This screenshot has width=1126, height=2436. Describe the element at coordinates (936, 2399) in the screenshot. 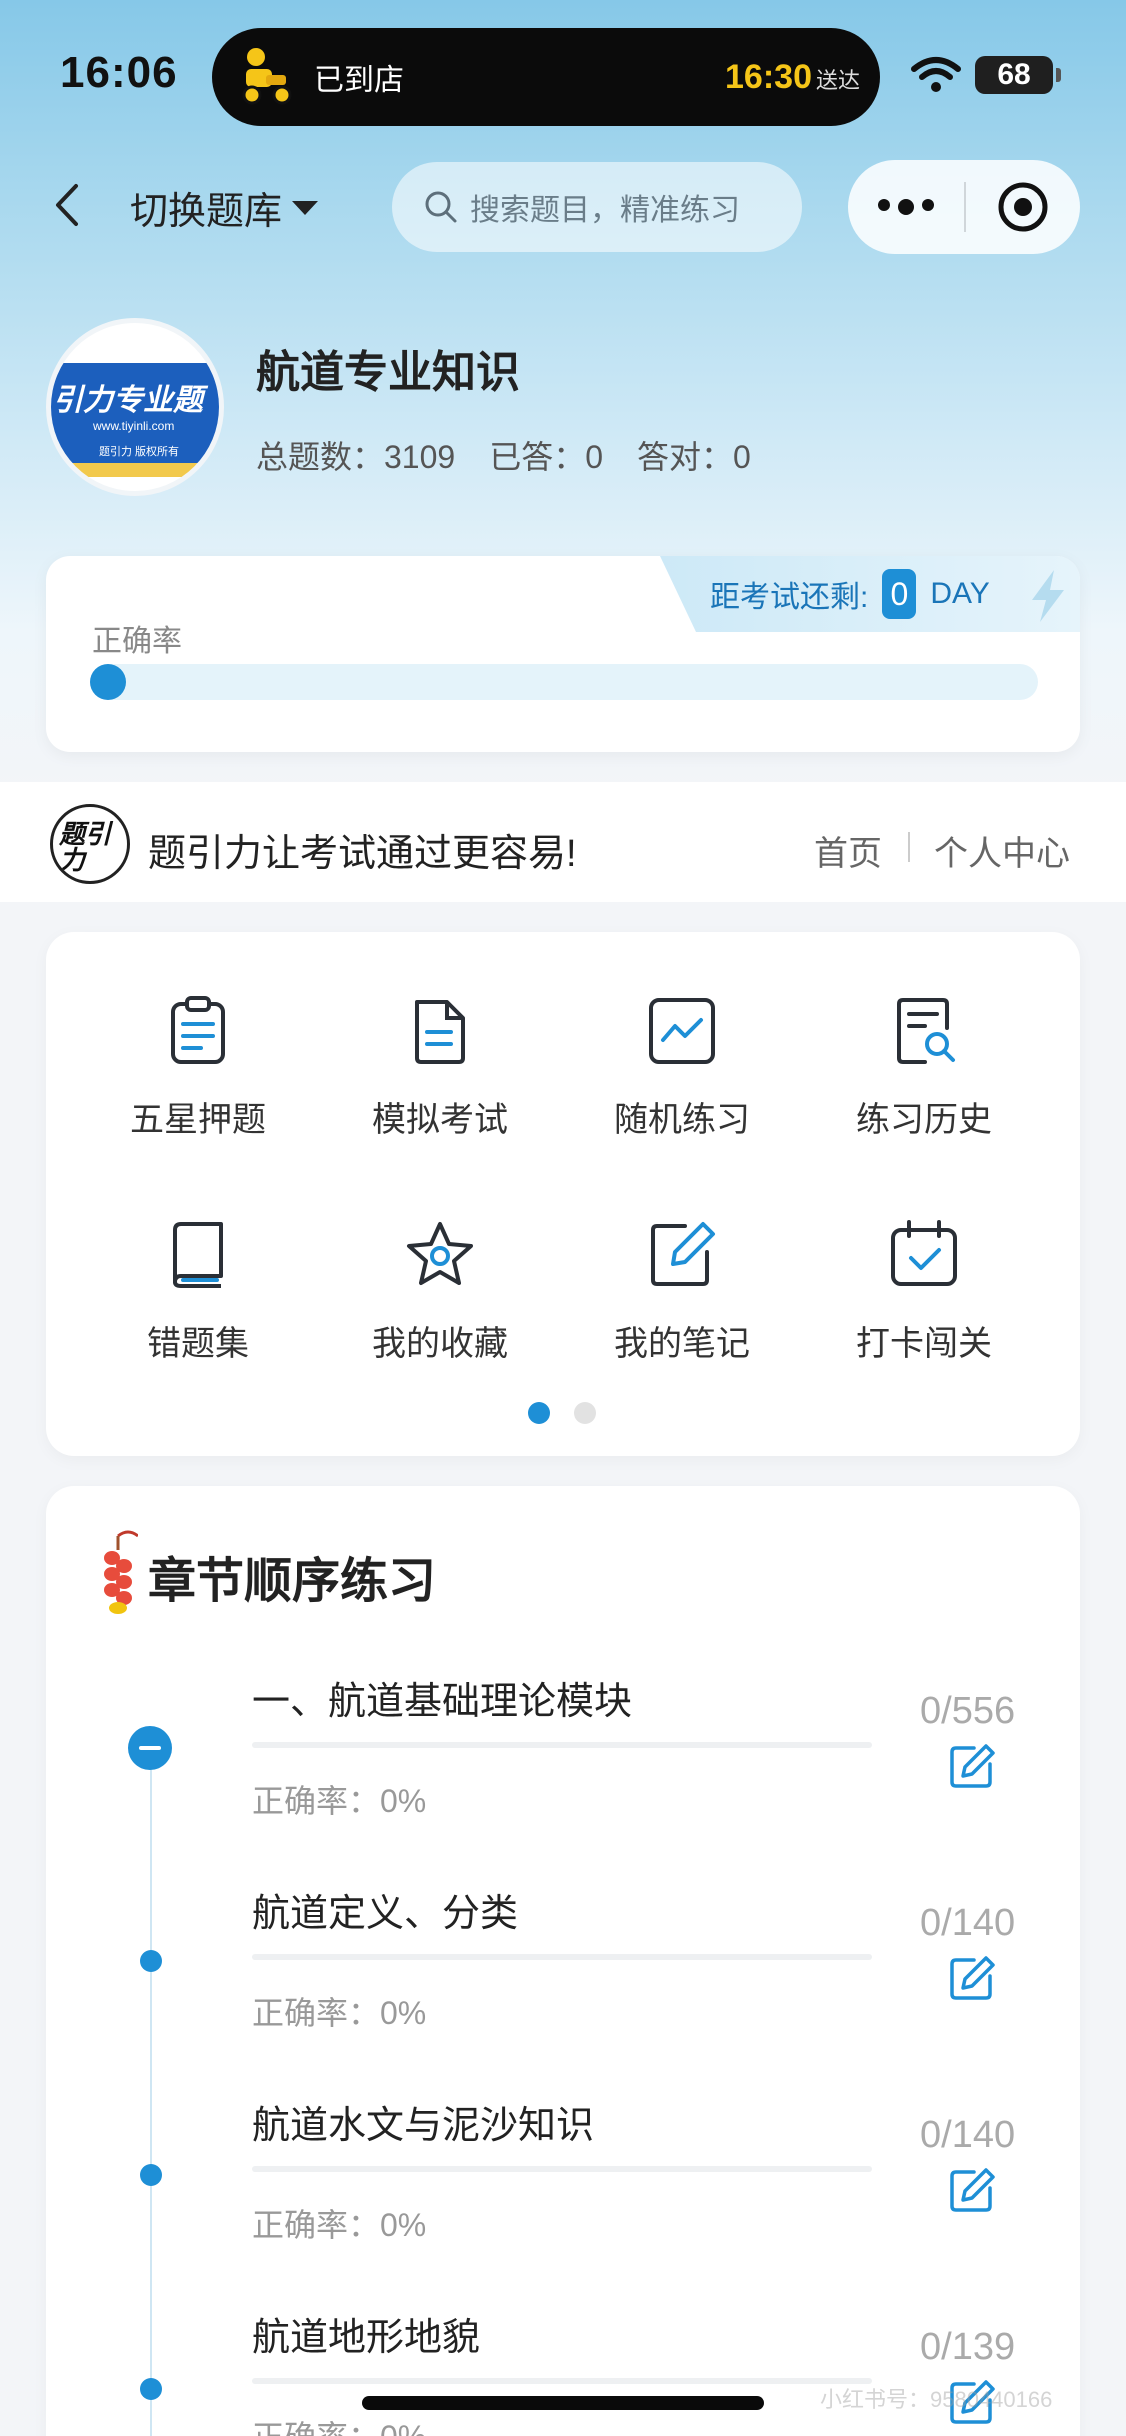

I see `watermark: 小红书号：9580440166` at that location.